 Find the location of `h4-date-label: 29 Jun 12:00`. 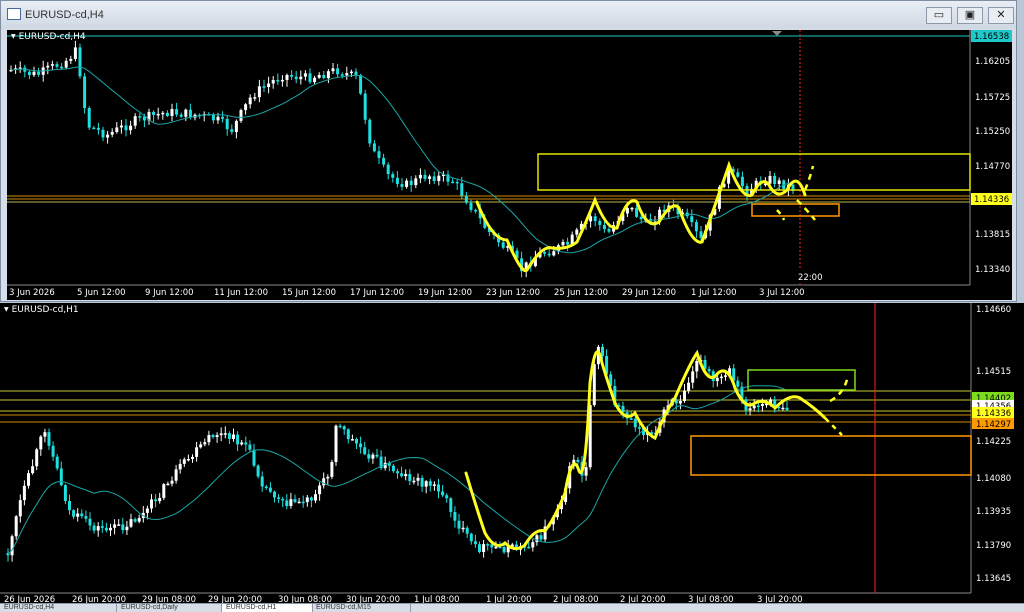

h4-date-label: 29 Jun 12:00 is located at coordinates (649, 293).